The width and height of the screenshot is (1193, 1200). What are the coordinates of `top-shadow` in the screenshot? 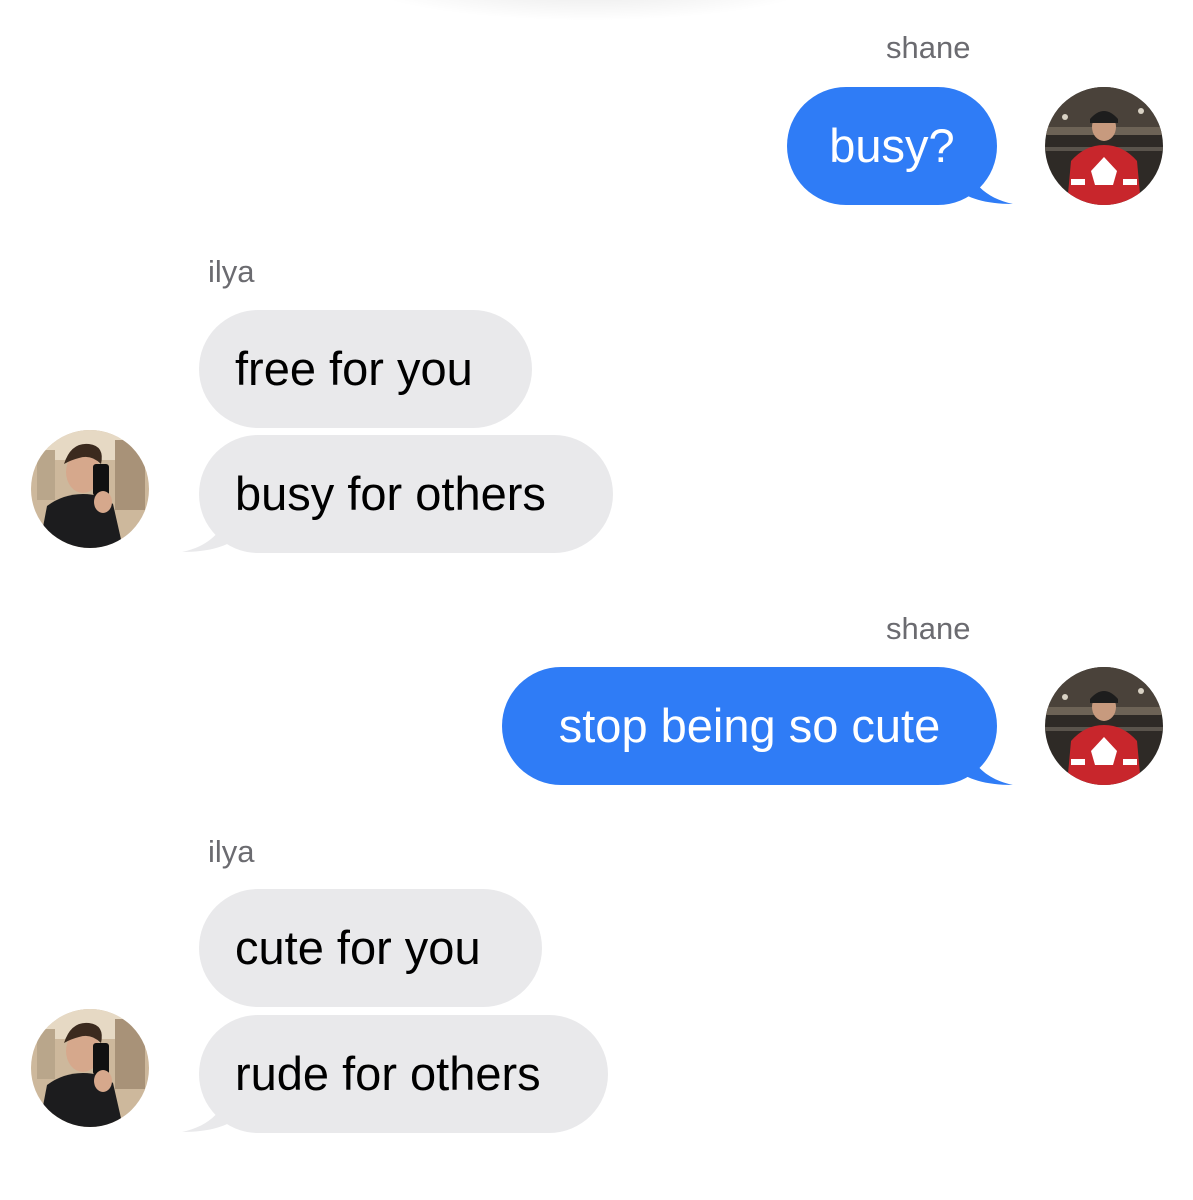 It's located at (590, 10).